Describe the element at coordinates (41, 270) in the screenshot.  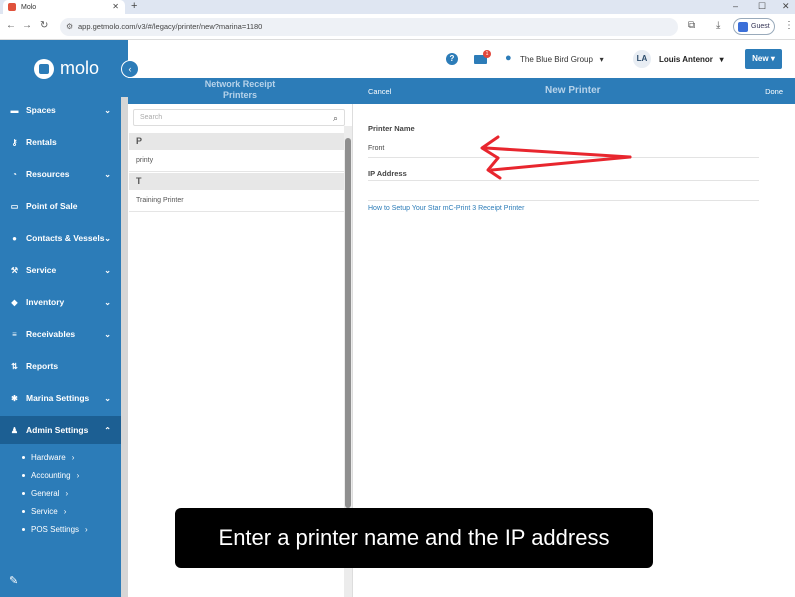
I see `sidebar-item-label: Service` at that location.